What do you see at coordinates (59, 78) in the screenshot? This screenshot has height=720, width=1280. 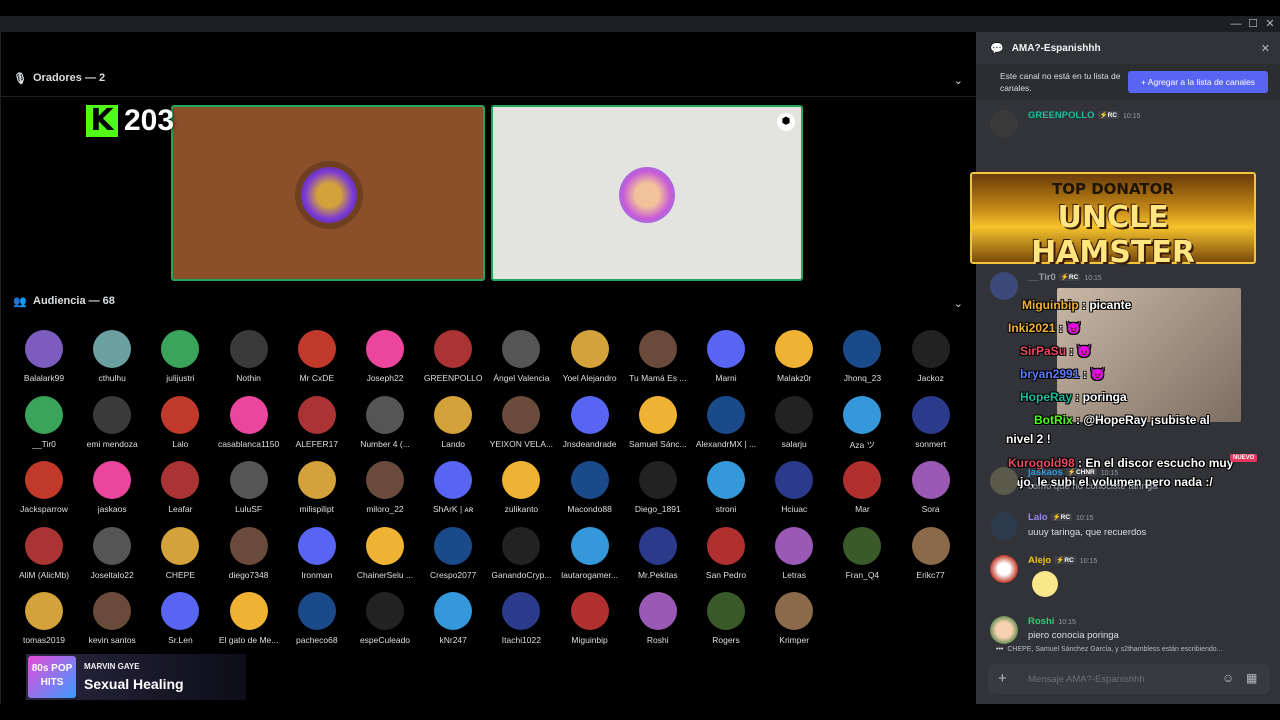 I see `speakers-header: 🎙 Oradores — 2` at bounding box center [59, 78].